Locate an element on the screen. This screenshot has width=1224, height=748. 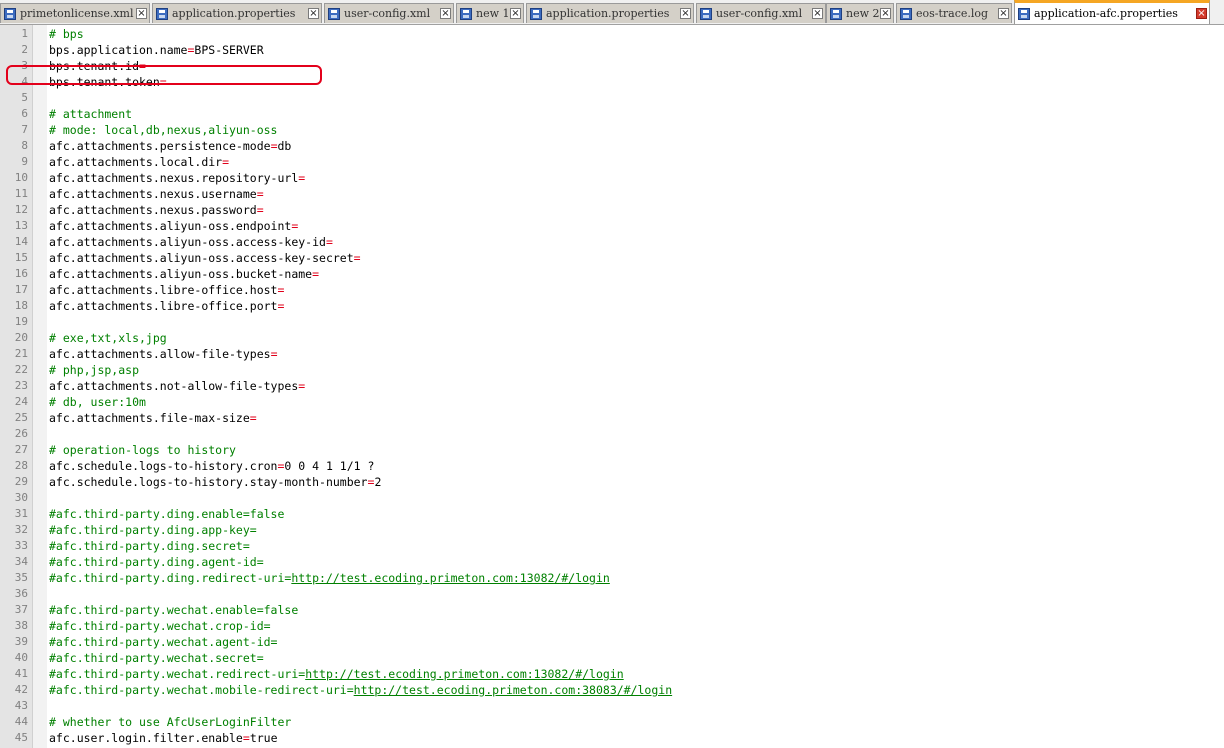
comment-text: #afc.third-party.wechat.enable=false is located at coordinates (174, 610).